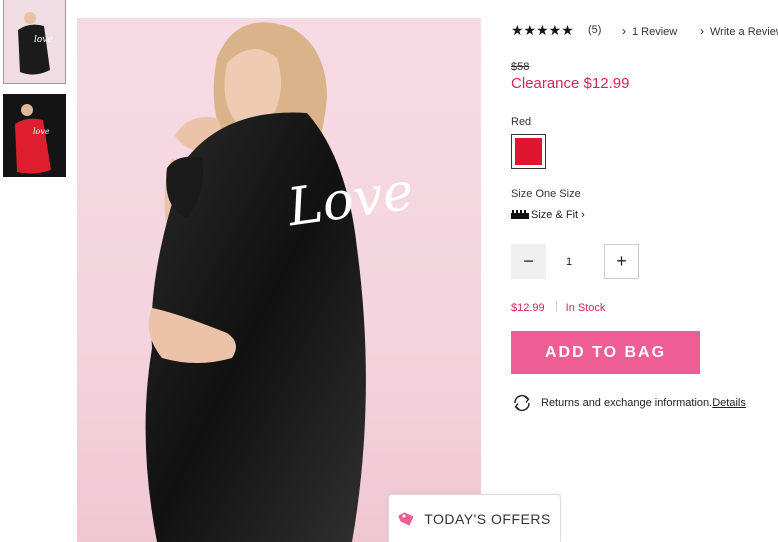  Describe the element at coordinates (605, 352) in the screenshot. I see `add-to-bag-button: ADD TO BAG` at that location.